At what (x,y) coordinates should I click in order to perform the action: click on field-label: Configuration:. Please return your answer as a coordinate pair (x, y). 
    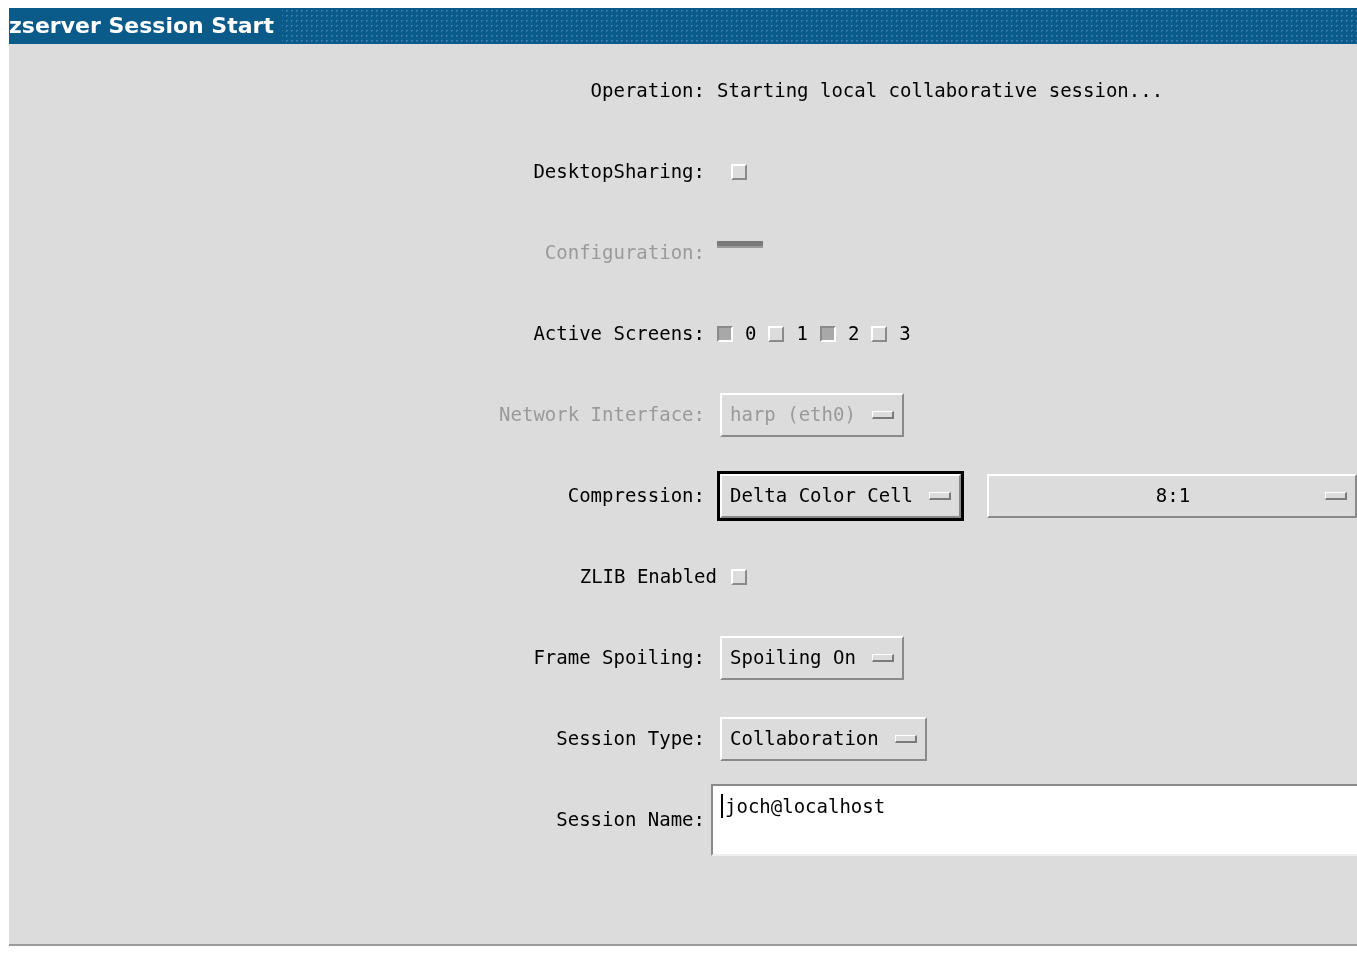
    Looking at the image, I should click on (624, 253).